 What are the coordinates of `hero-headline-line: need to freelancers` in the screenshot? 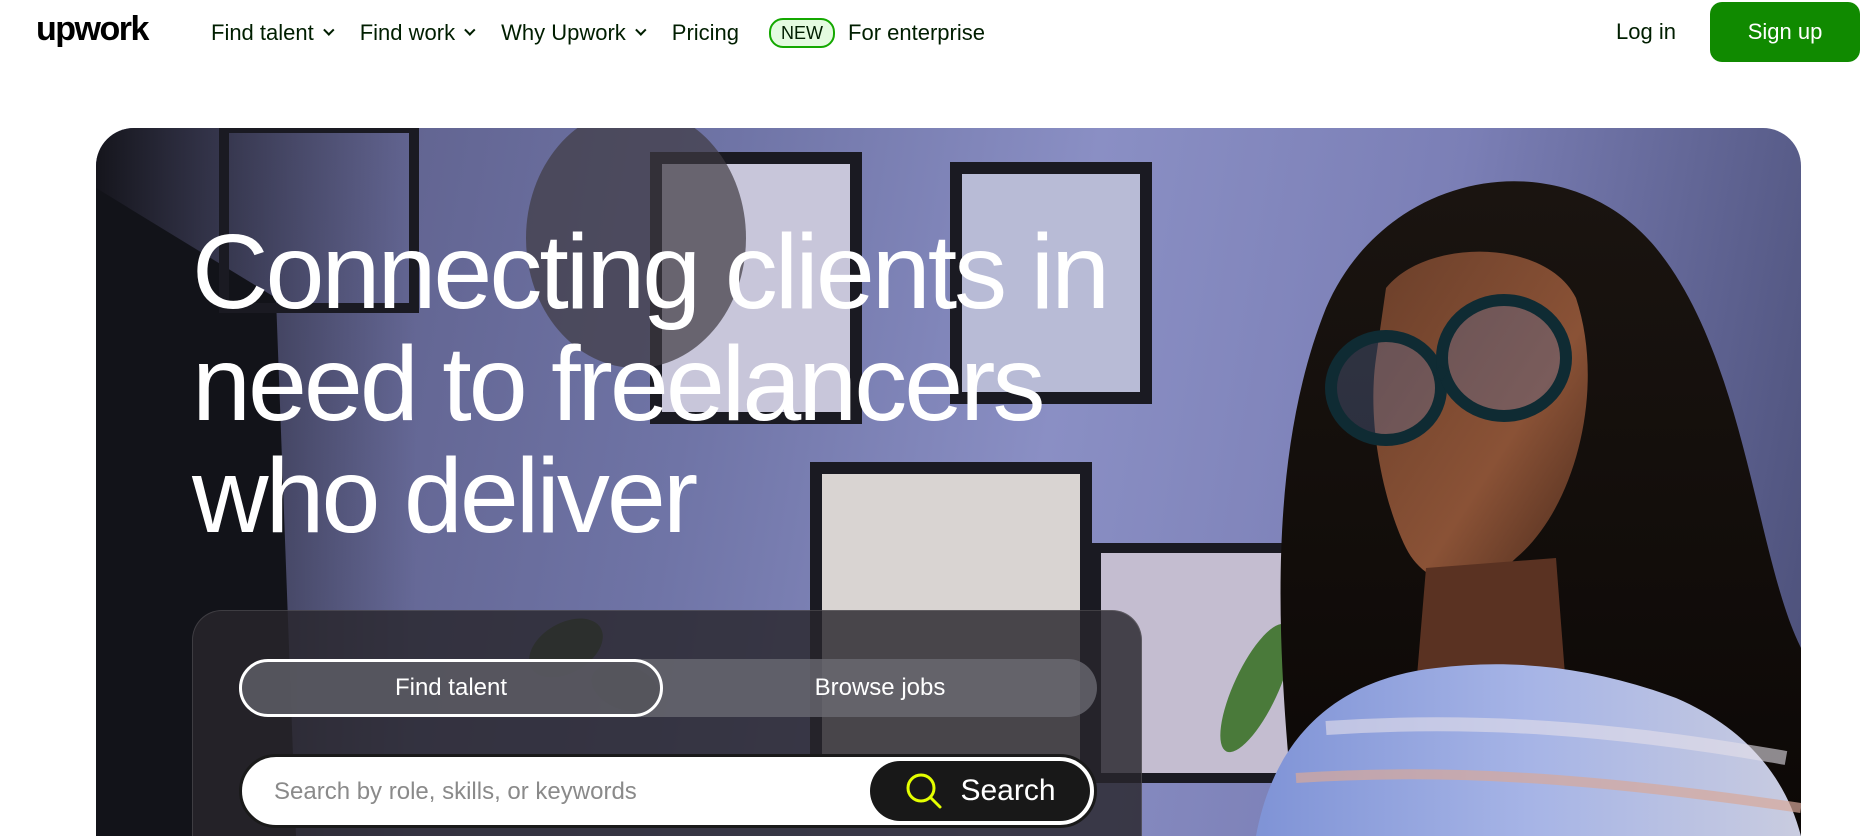 It's located at (618, 384).